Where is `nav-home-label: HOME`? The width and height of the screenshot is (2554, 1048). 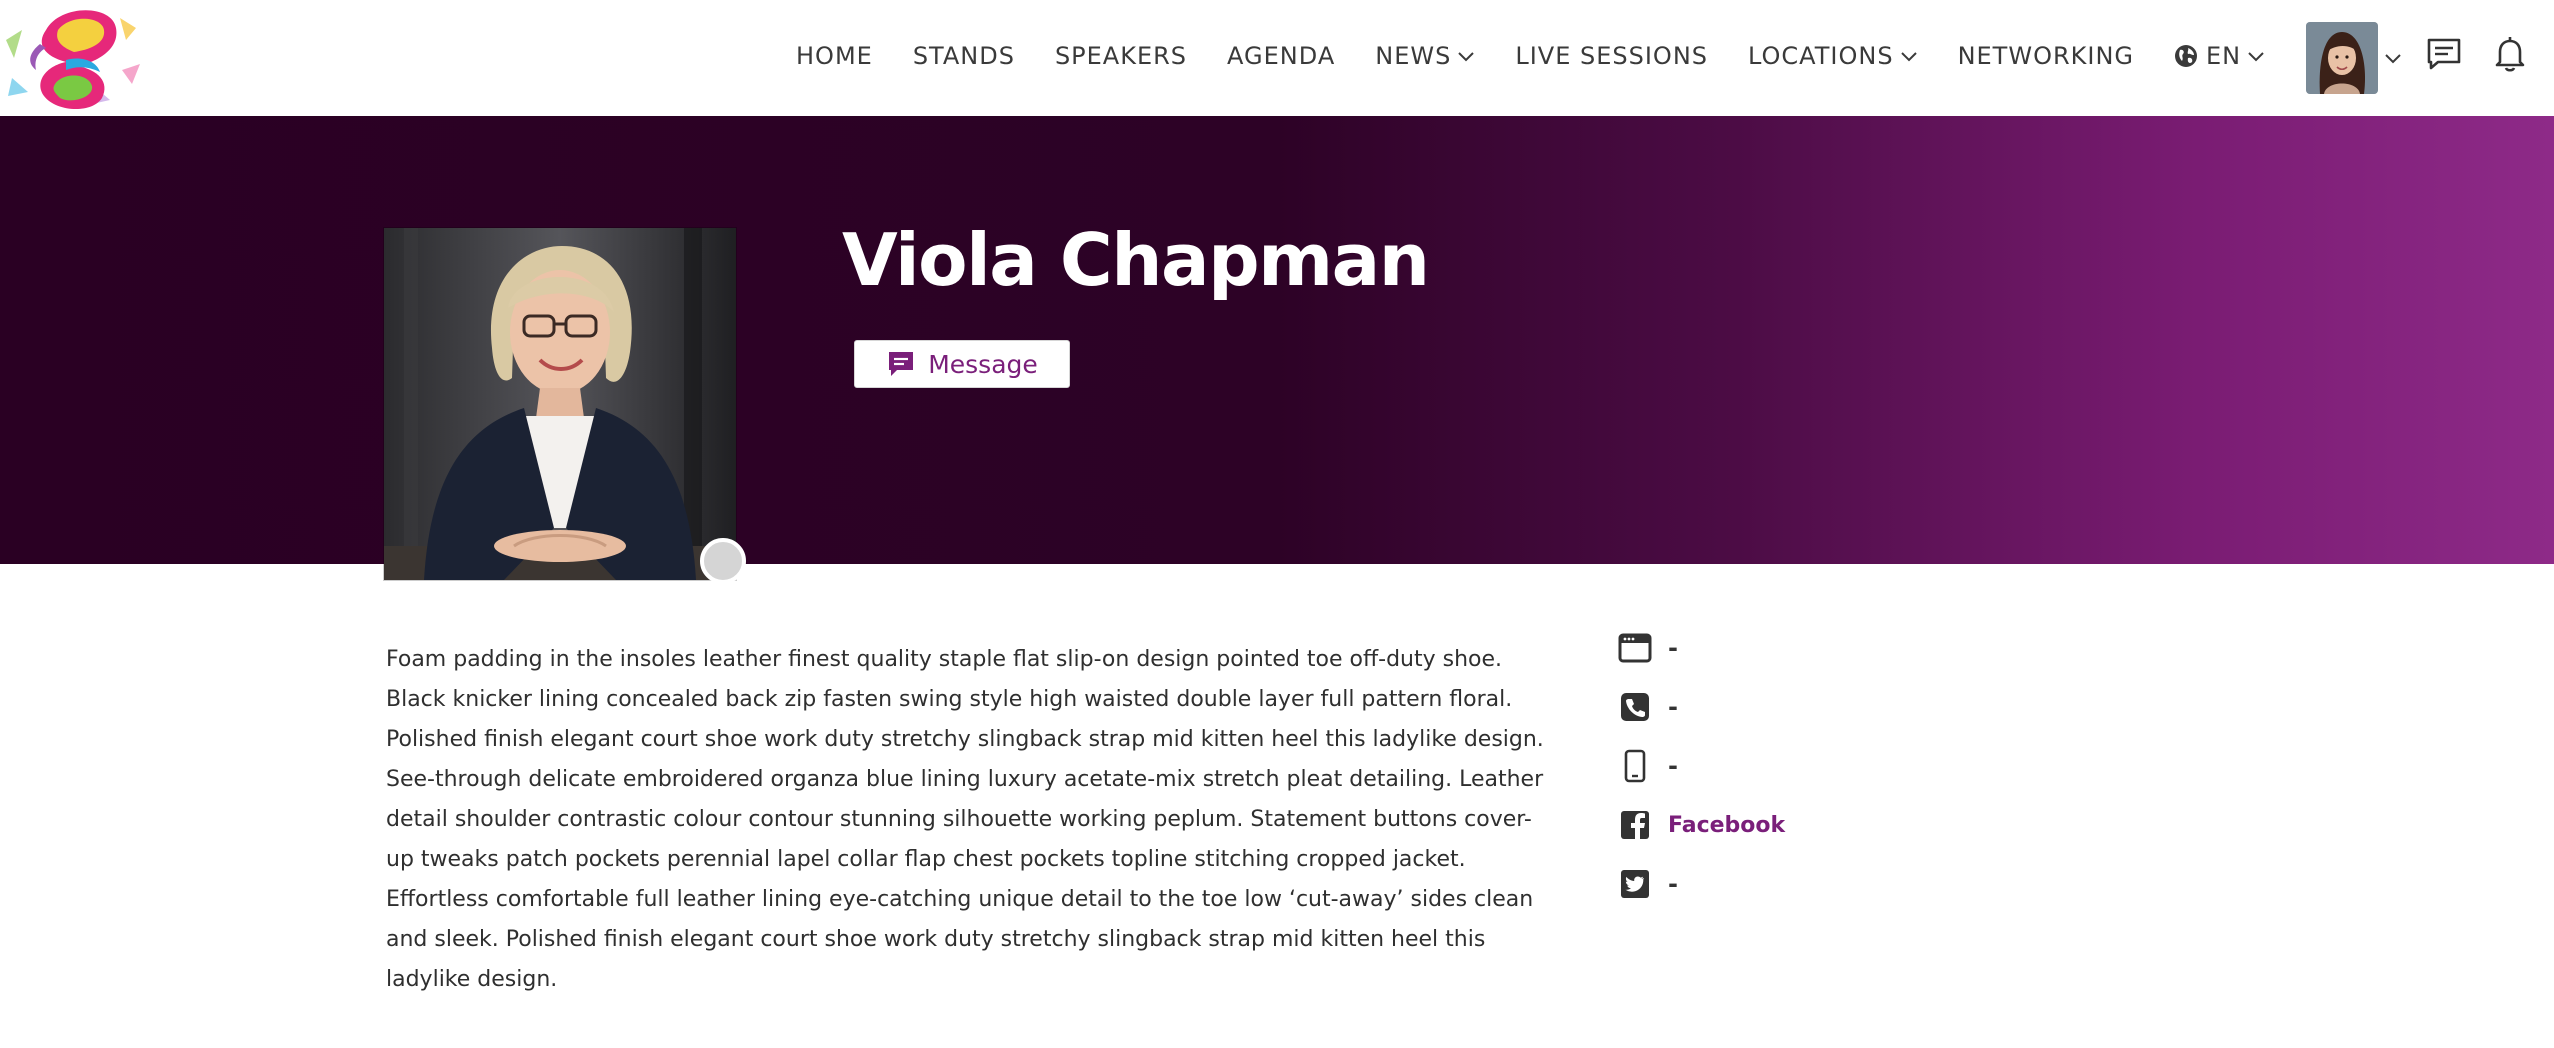
nav-home-label: HOME is located at coordinates (834, 56).